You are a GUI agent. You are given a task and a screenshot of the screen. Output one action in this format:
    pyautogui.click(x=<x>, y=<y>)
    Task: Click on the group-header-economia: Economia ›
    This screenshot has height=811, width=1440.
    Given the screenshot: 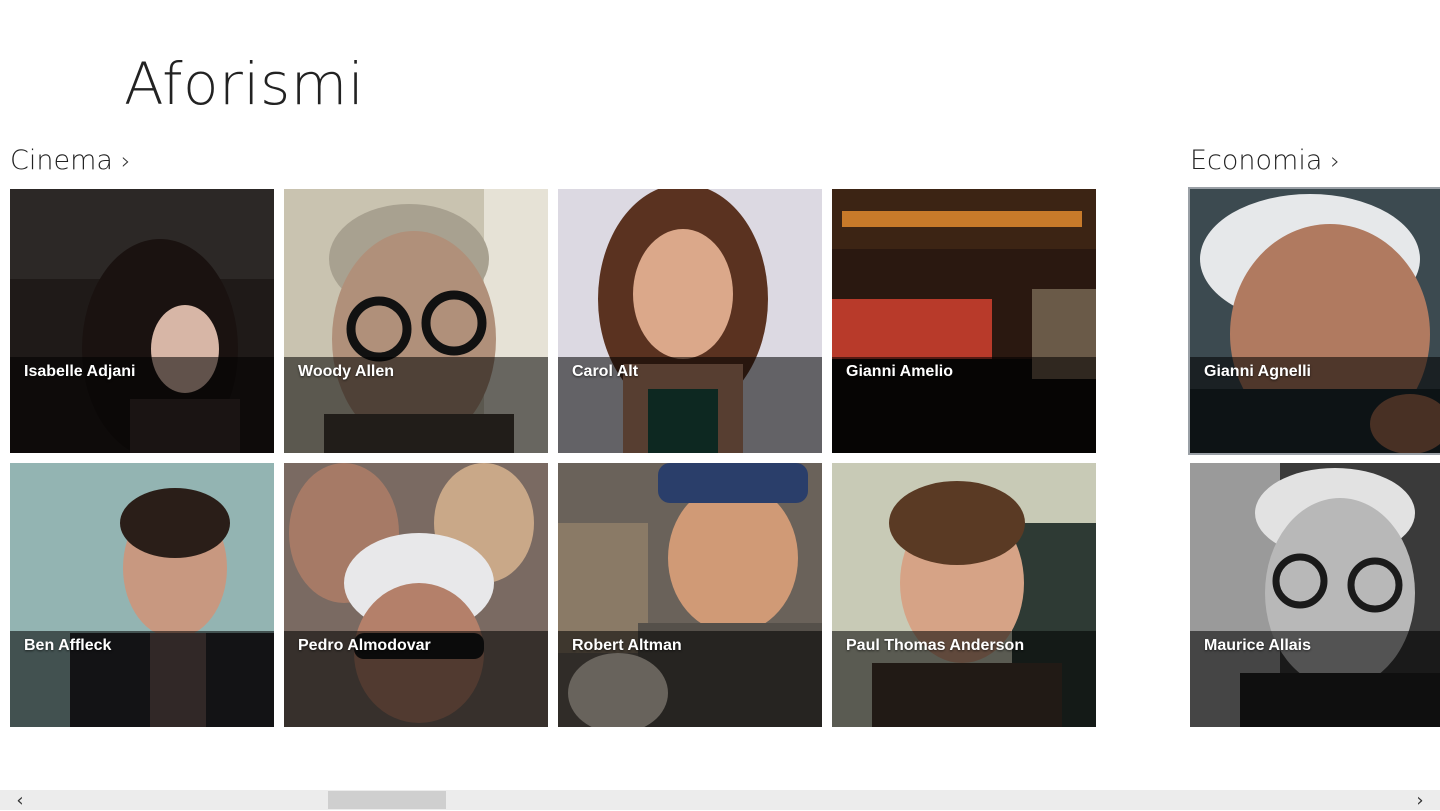 What is the action you would take?
    pyautogui.click(x=1265, y=160)
    